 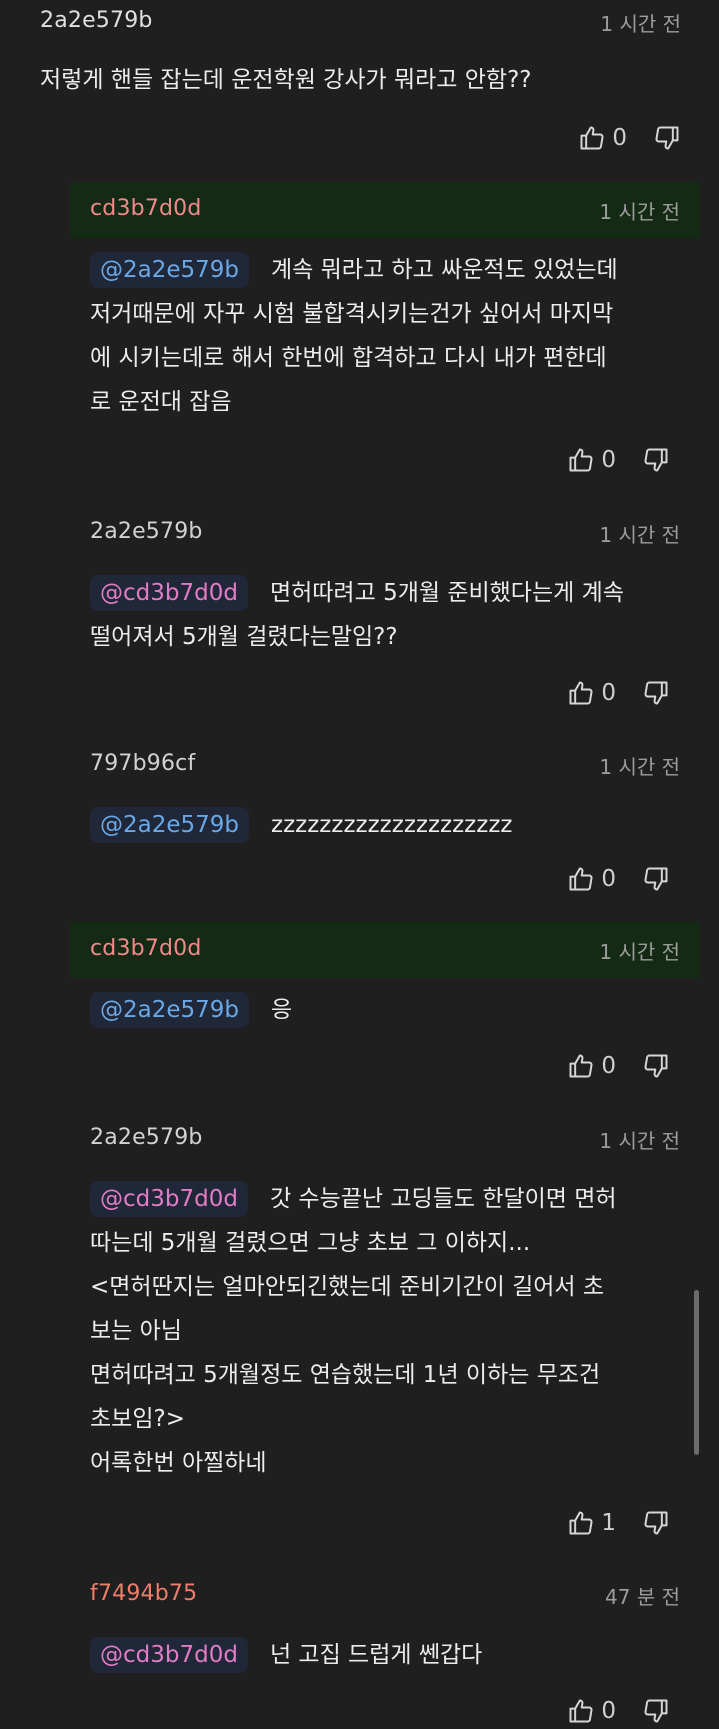 I want to click on comment-body: @cd3b7d0d 넌 고집 드럽게 쎈갑다, so click(x=385, y=1655).